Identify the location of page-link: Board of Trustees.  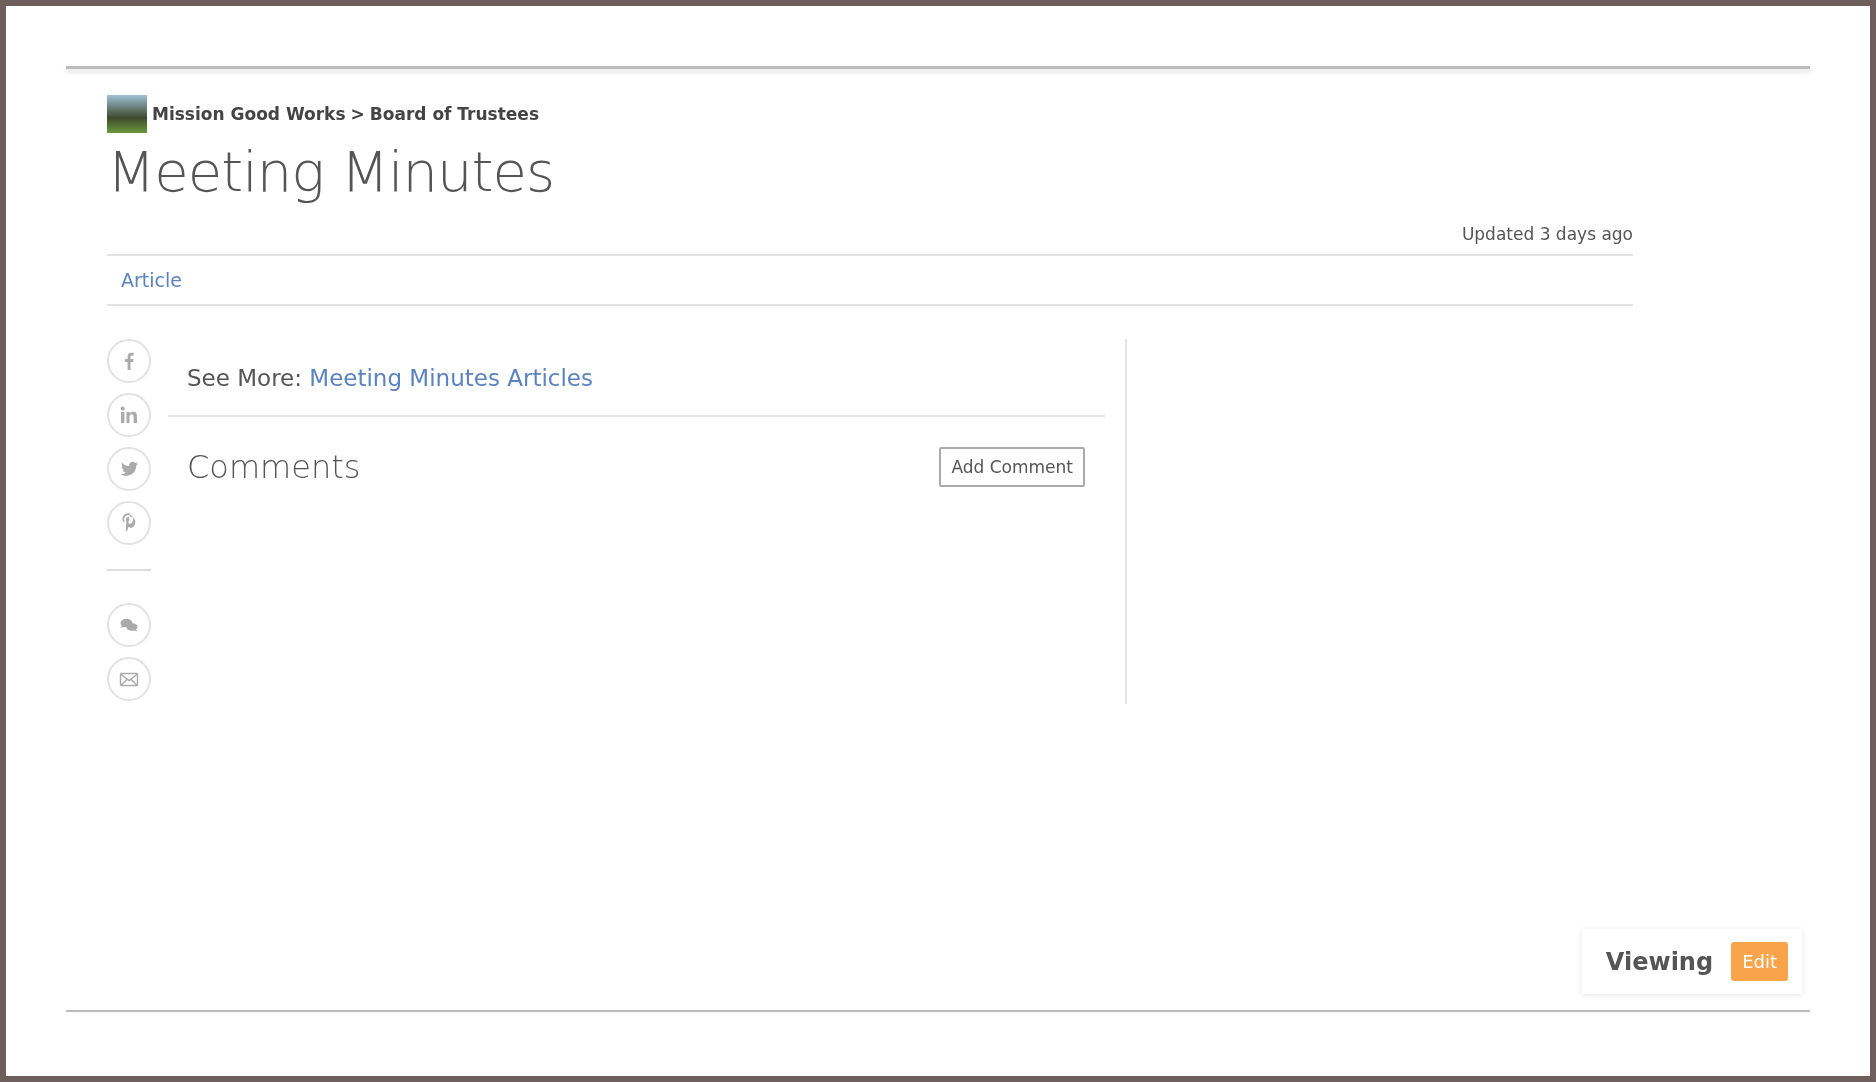
(454, 114).